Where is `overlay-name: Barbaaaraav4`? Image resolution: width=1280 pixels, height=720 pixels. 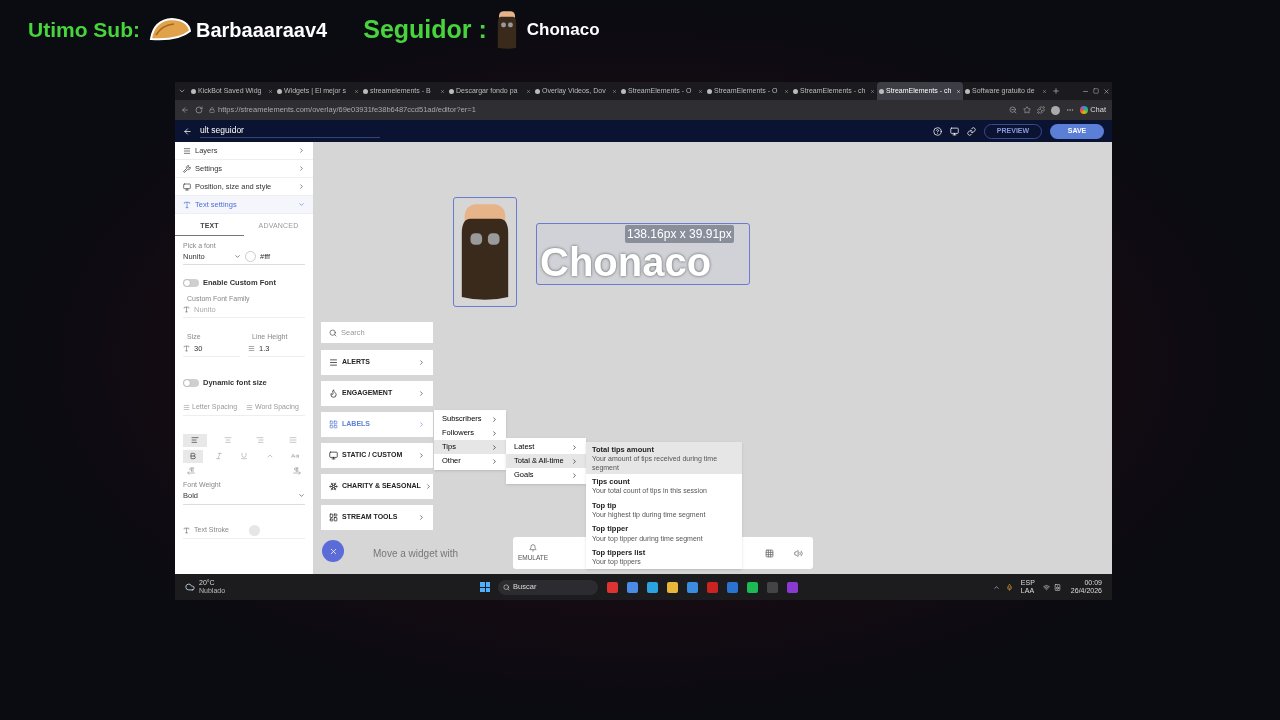
overlay-name: Barbaaaraav4 is located at coordinates (262, 30).